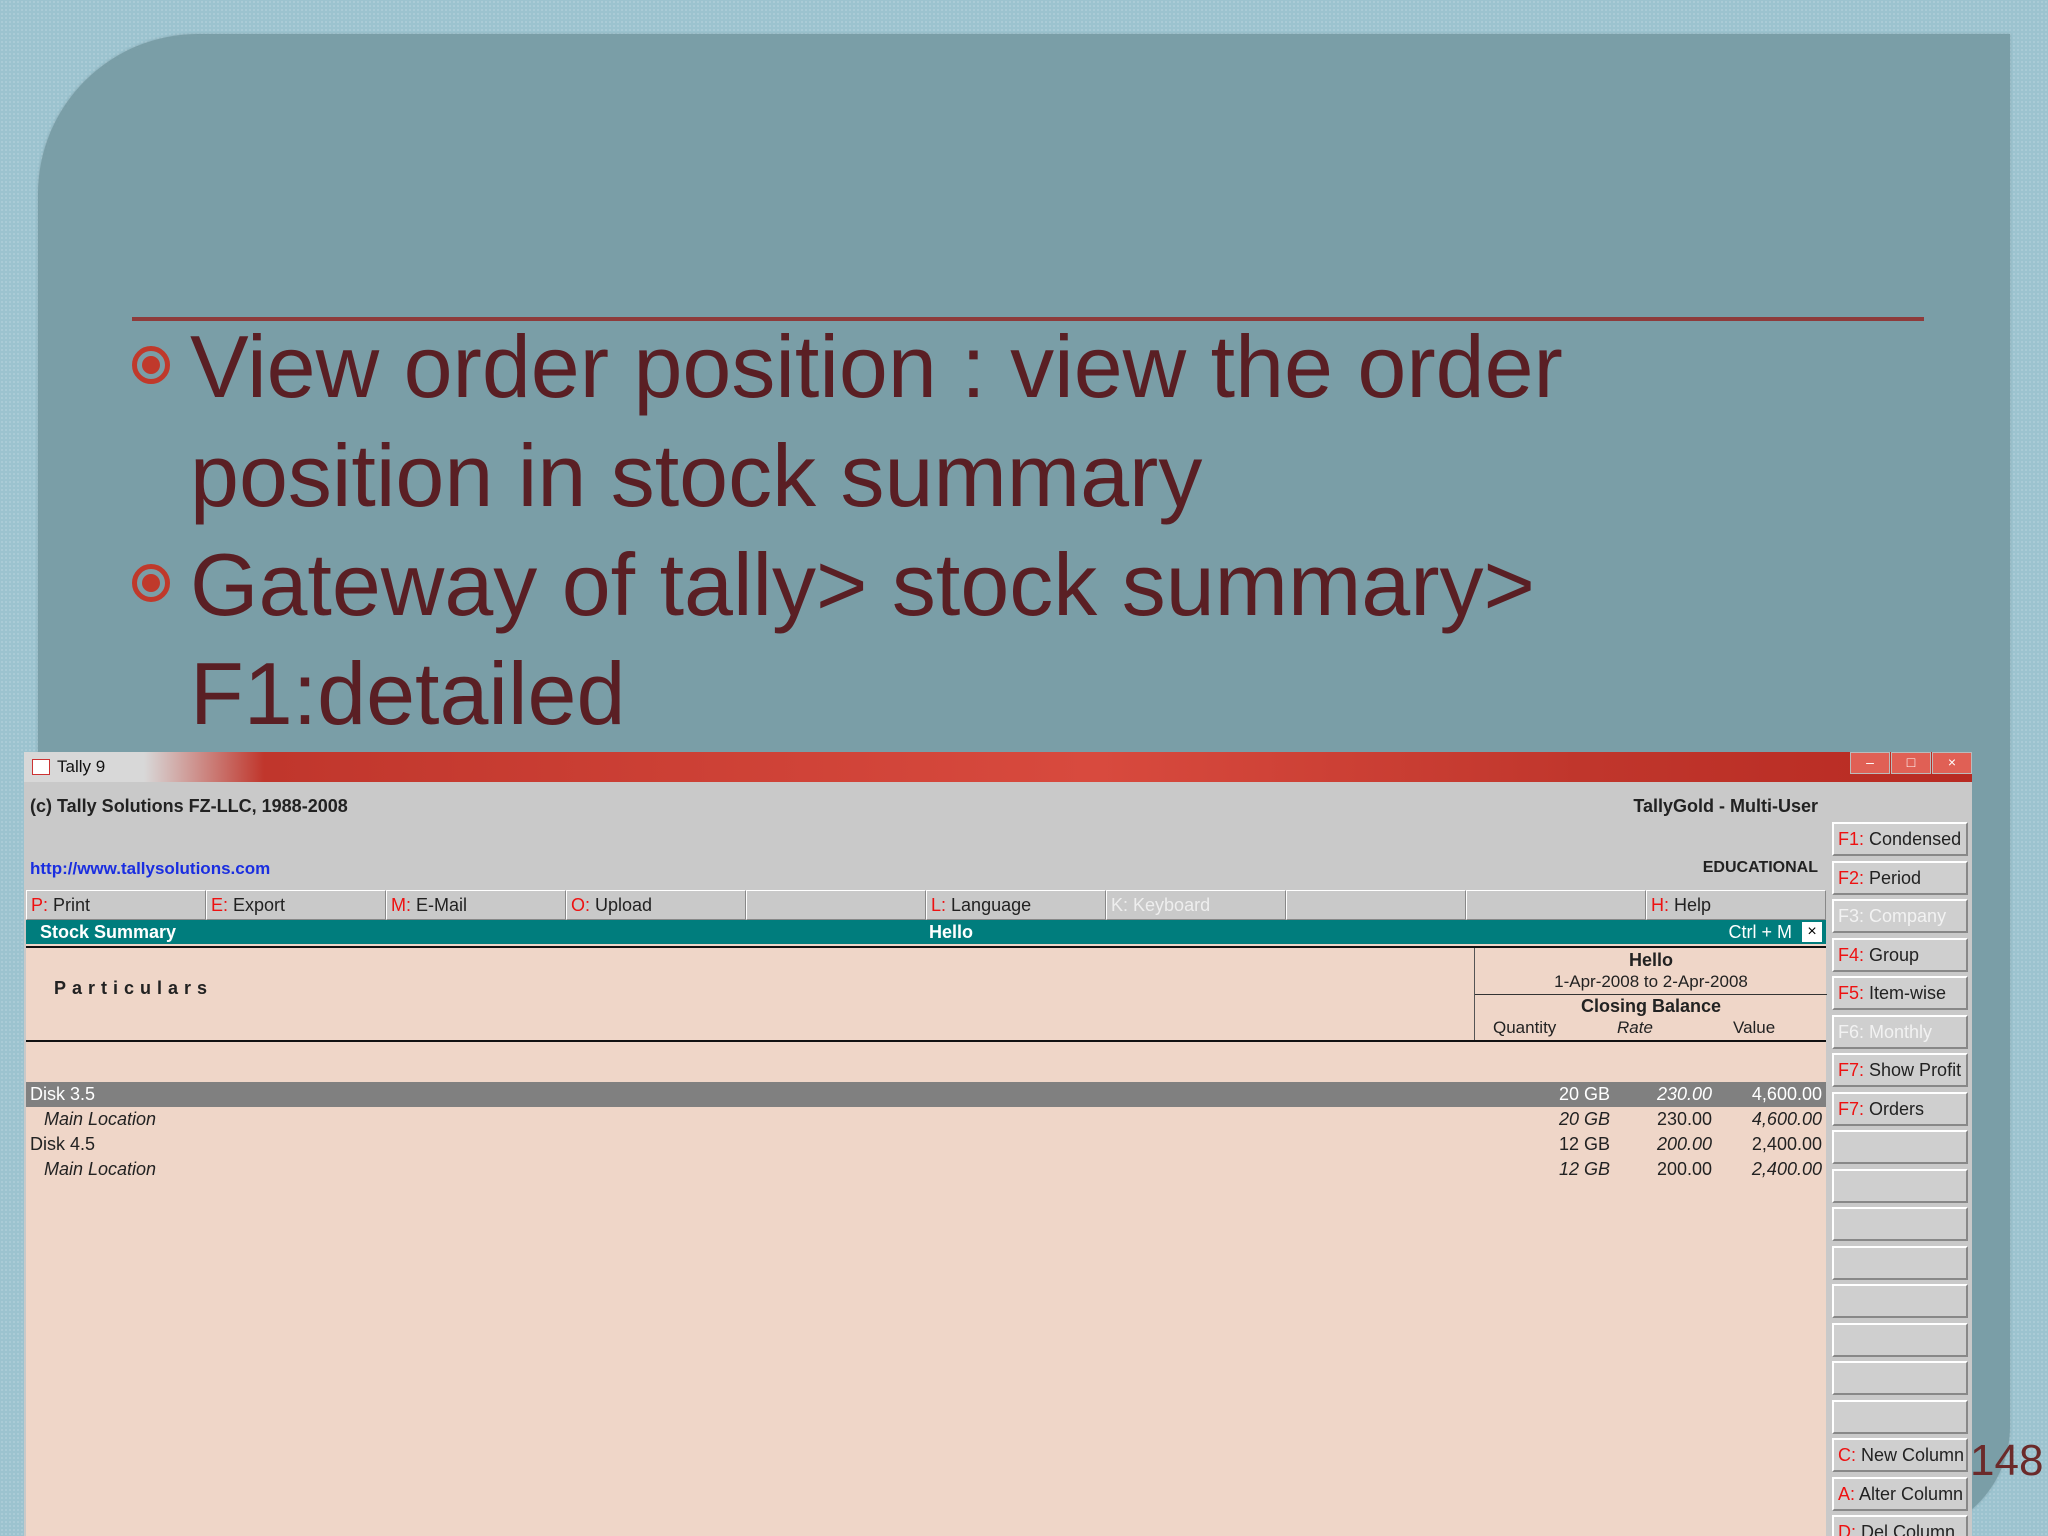 This screenshot has width=2048, height=1536. What do you see at coordinates (1900, 916) in the screenshot?
I see `company-button: F3: Company` at bounding box center [1900, 916].